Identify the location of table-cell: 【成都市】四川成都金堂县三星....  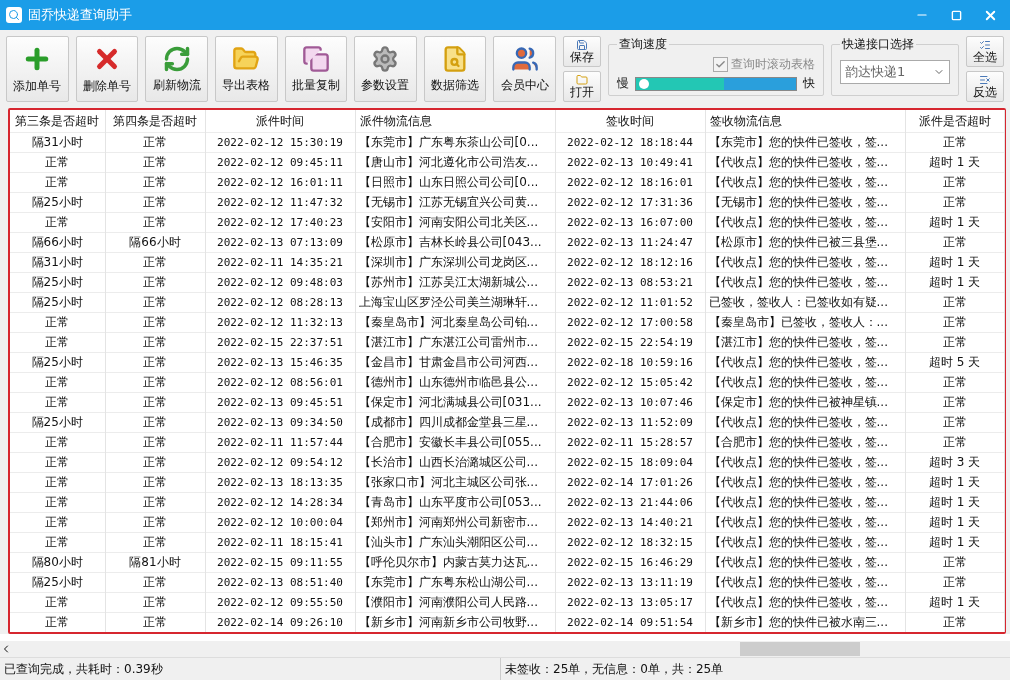
(455, 422).